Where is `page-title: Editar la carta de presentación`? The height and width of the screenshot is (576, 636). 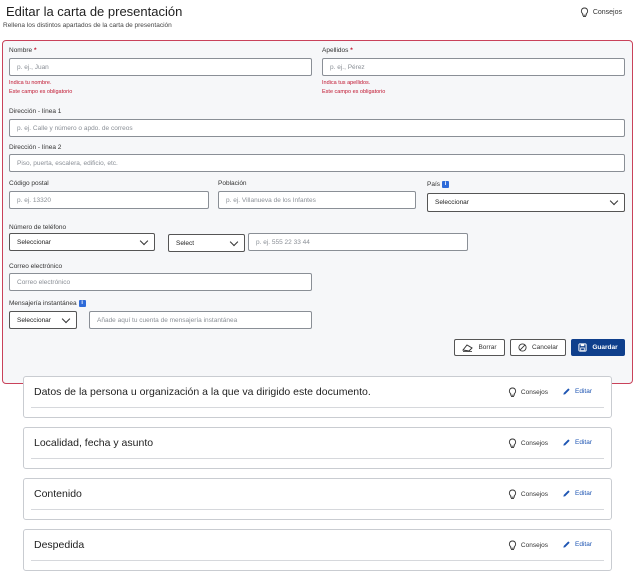 page-title: Editar la carta de presentación is located at coordinates (94, 11).